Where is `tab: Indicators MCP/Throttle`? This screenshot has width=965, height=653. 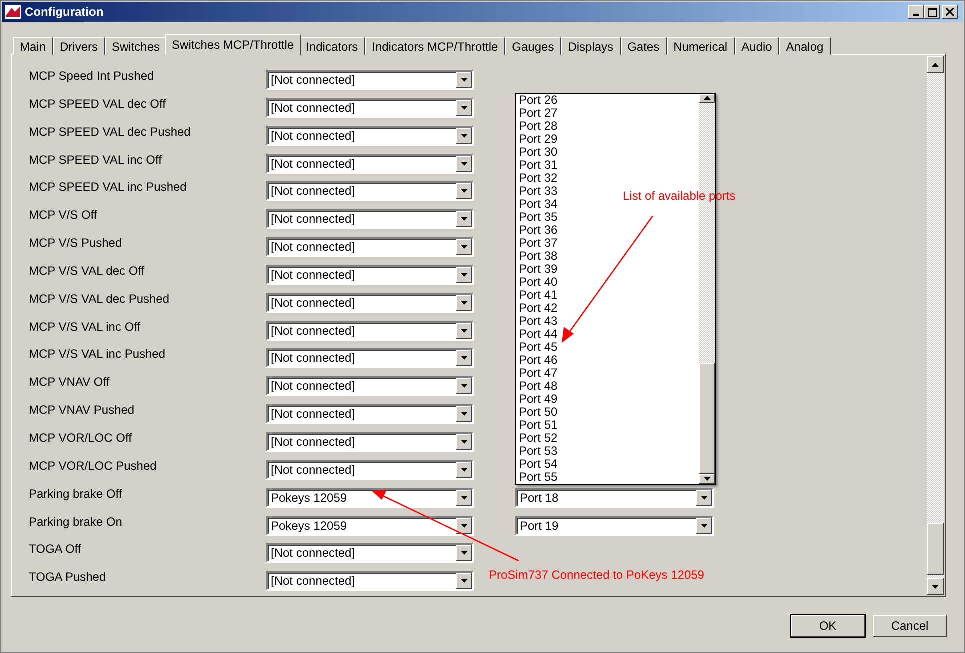 tab: Indicators MCP/Throttle is located at coordinates (435, 46).